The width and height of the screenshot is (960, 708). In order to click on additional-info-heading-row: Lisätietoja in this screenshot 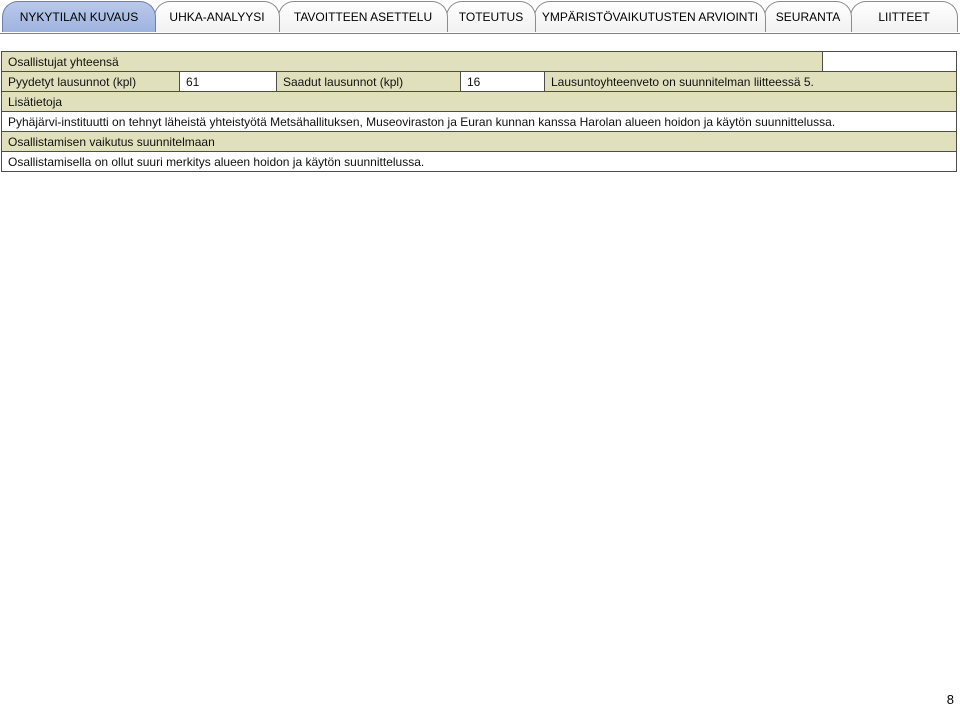, I will do `click(479, 101)`.